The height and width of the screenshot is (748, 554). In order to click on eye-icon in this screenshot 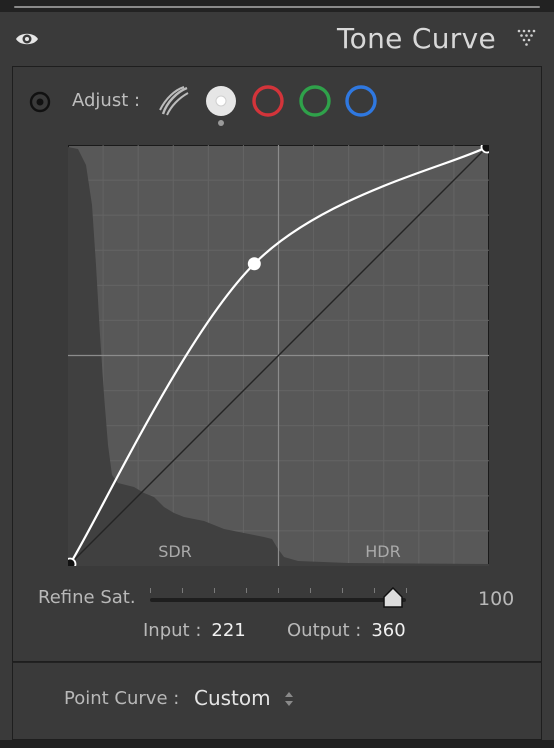, I will do `click(27, 39)`.